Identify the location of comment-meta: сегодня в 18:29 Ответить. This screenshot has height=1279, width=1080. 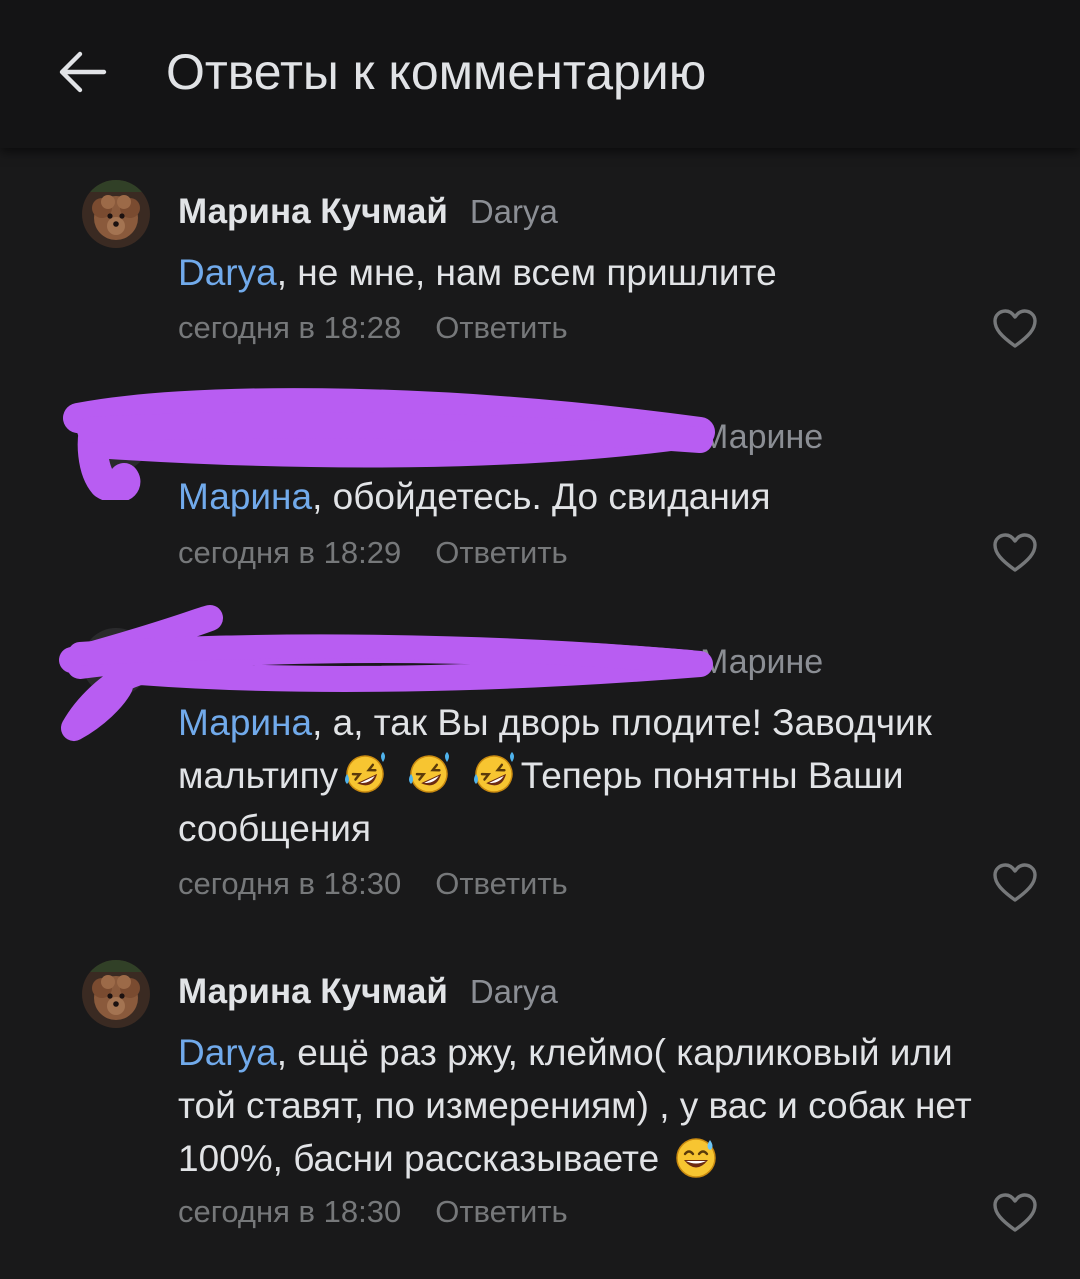
(373, 553).